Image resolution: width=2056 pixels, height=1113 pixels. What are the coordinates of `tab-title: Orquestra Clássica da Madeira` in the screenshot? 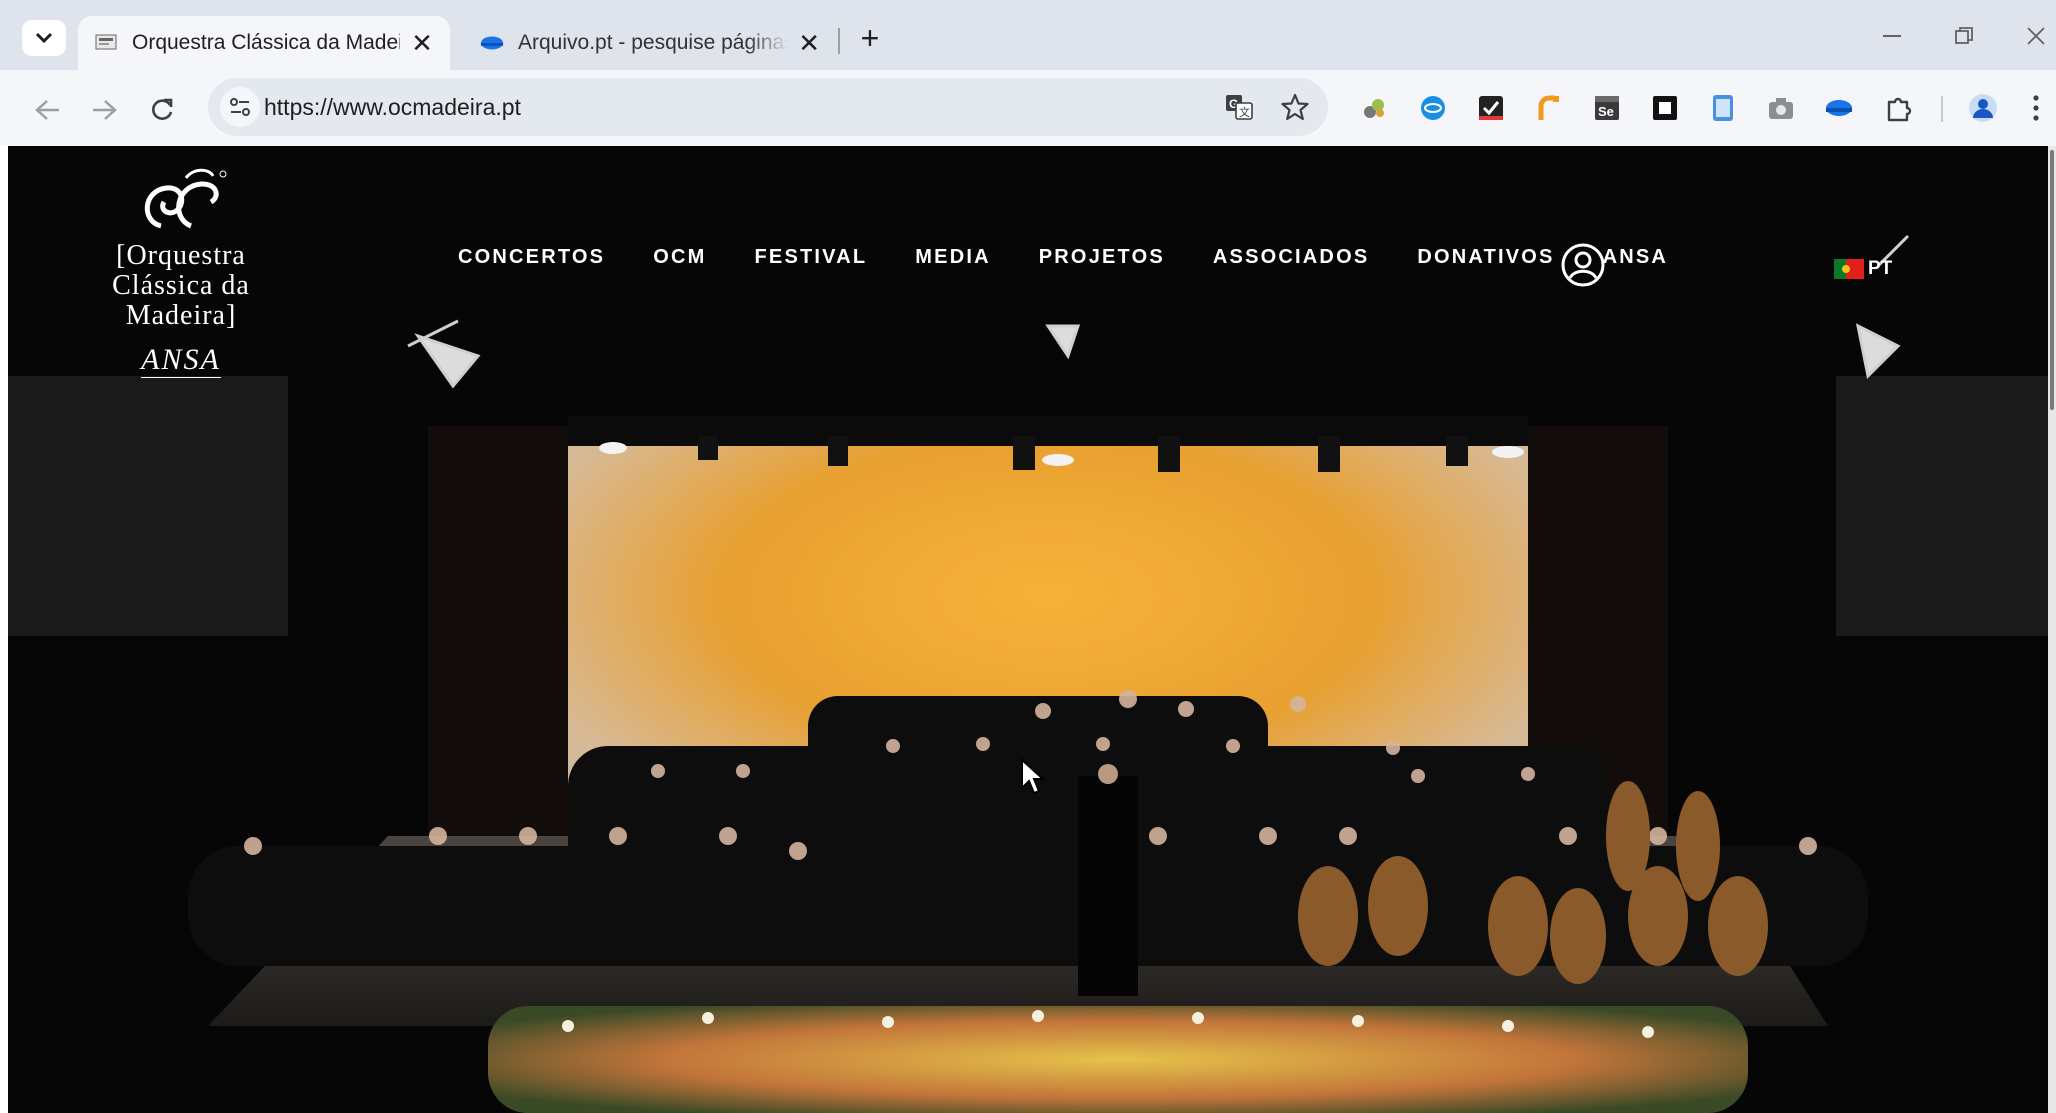 It's located at (266, 42).